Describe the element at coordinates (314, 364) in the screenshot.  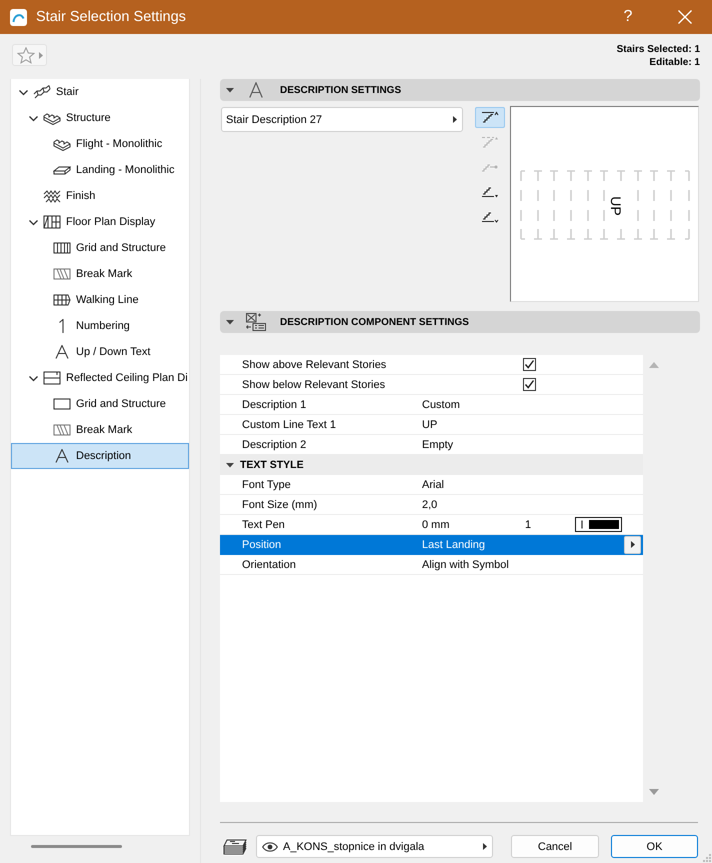
I see `property-label: Show above Relevant Stories` at that location.